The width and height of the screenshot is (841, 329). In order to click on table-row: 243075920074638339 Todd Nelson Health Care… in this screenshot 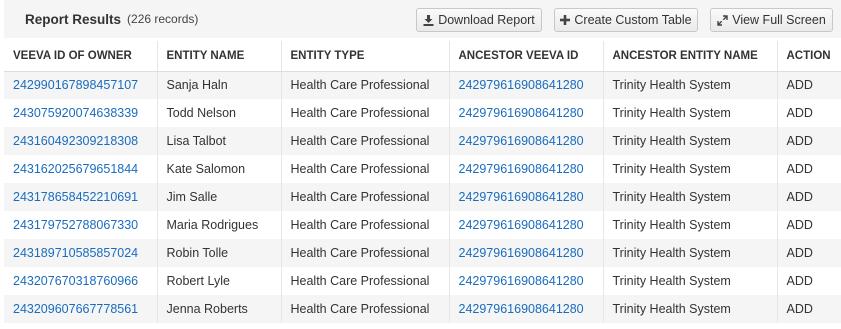, I will do `click(422, 113)`.